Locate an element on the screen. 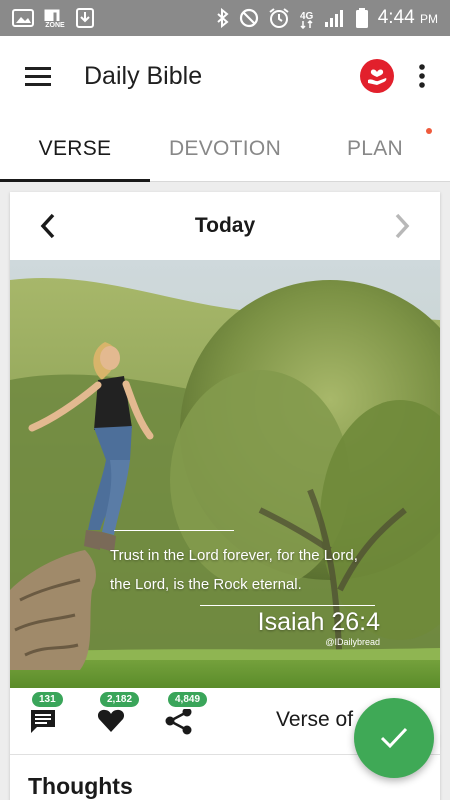  mark-read-button is located at coordinates (394, 738).